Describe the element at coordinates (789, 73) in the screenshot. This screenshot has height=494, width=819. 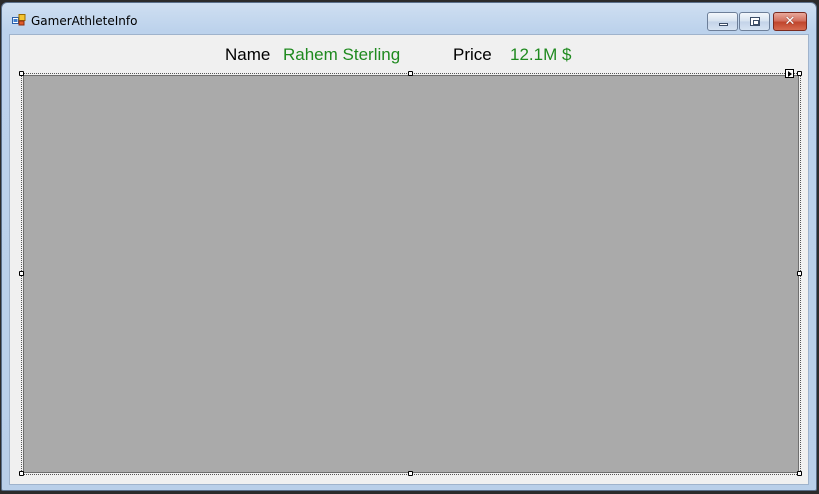
I see `smart-tag-arrow-icon` at that location.